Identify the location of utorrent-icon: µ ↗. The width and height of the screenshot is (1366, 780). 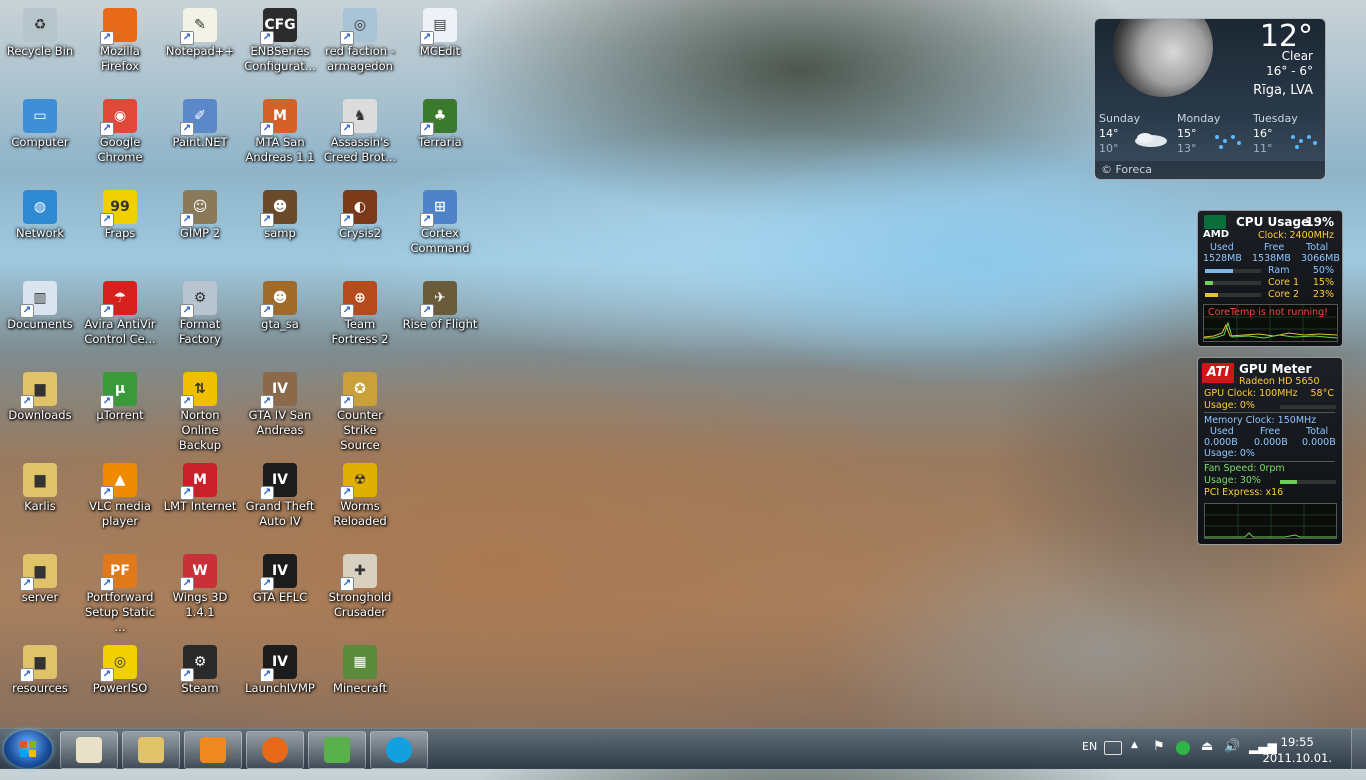
(118, 390).